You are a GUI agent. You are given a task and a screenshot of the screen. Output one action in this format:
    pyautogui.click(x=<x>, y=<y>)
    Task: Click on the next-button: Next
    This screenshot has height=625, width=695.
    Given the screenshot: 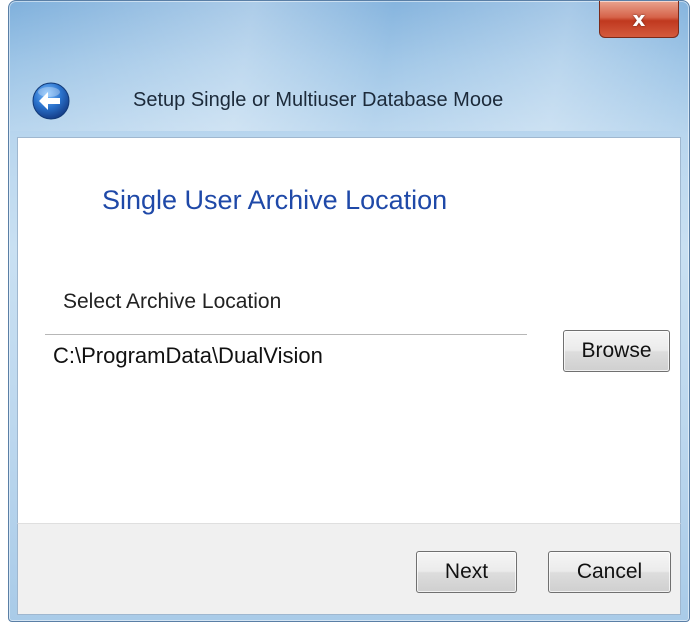 What is the action you would take?
    pyautogui.click(x=466, y=572)
    